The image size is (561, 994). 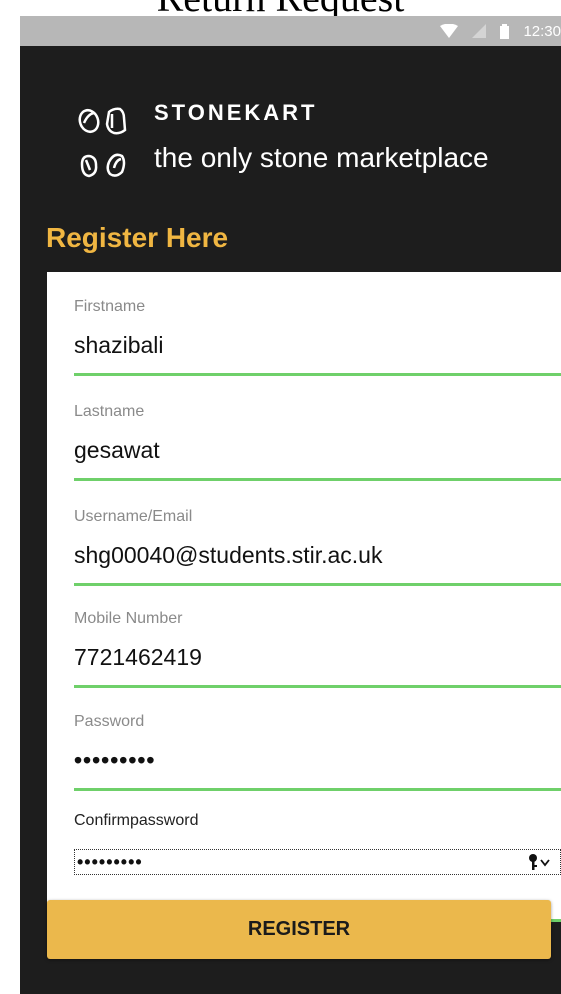 What do you see at coordinates (109, 411) in the screenshot?
I see `lastname-label: Lastname` at bounding box center [109, 411].